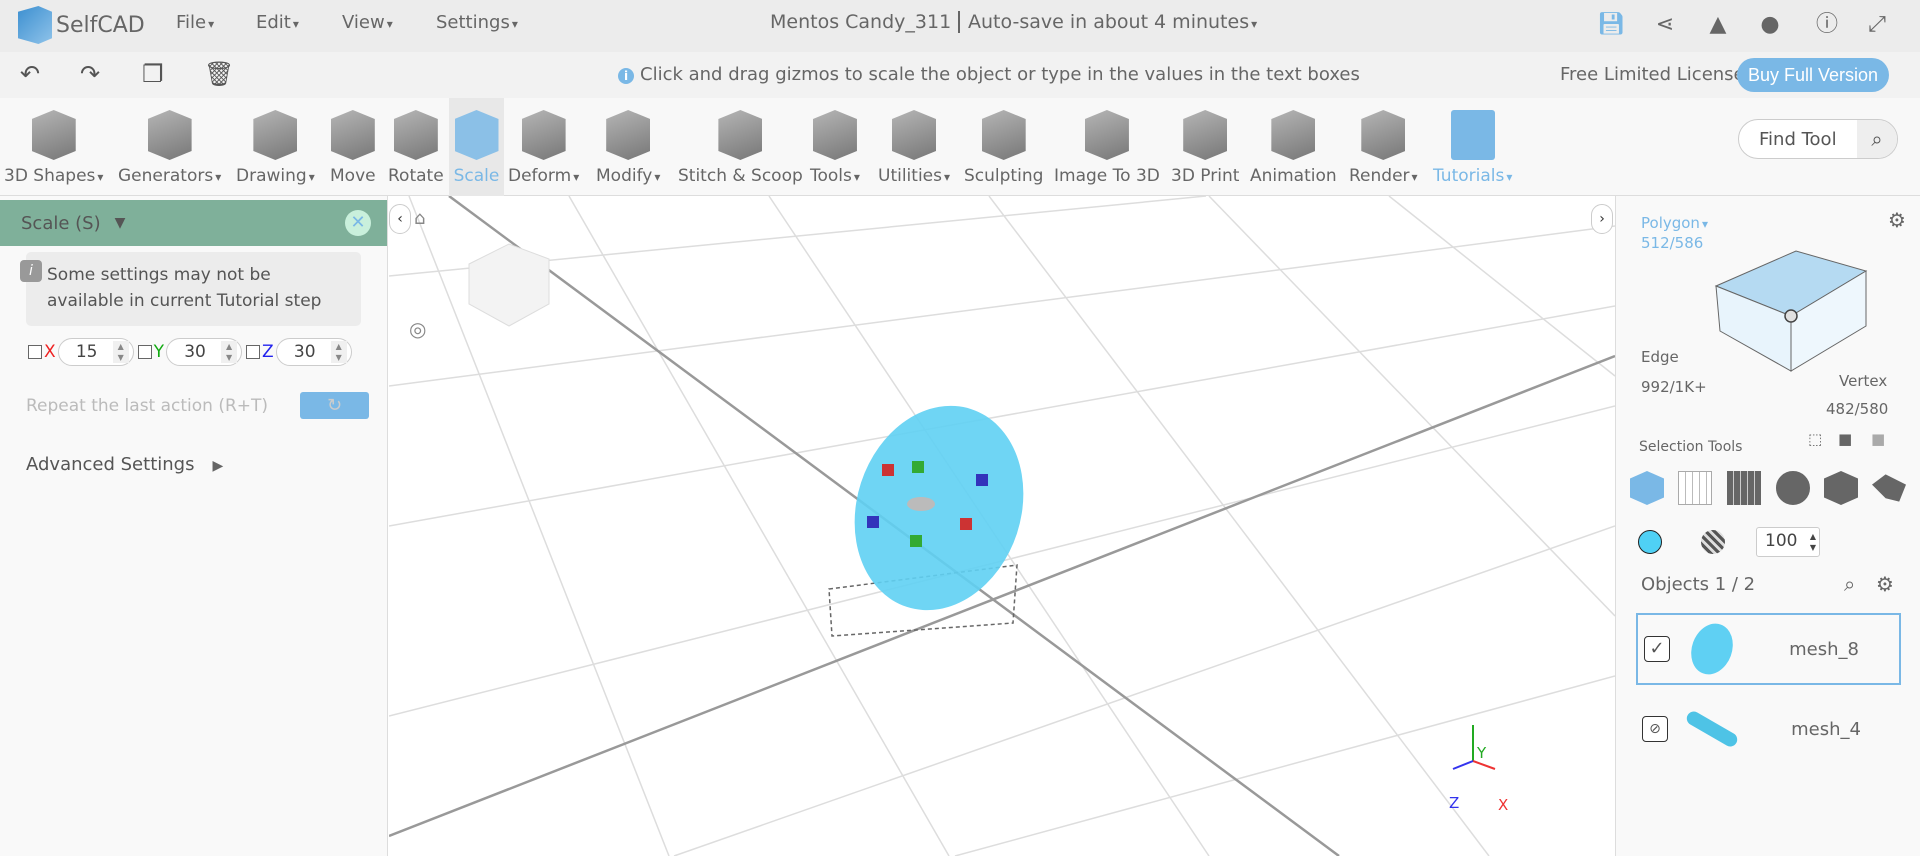 The height and width of the screenshot is (856, 1920). What do you see at coordinates (1768, 649) in the screenshot?
I see `object-row-mesh-8: ✓ mesh_8` at bounding box center [1768, 649].